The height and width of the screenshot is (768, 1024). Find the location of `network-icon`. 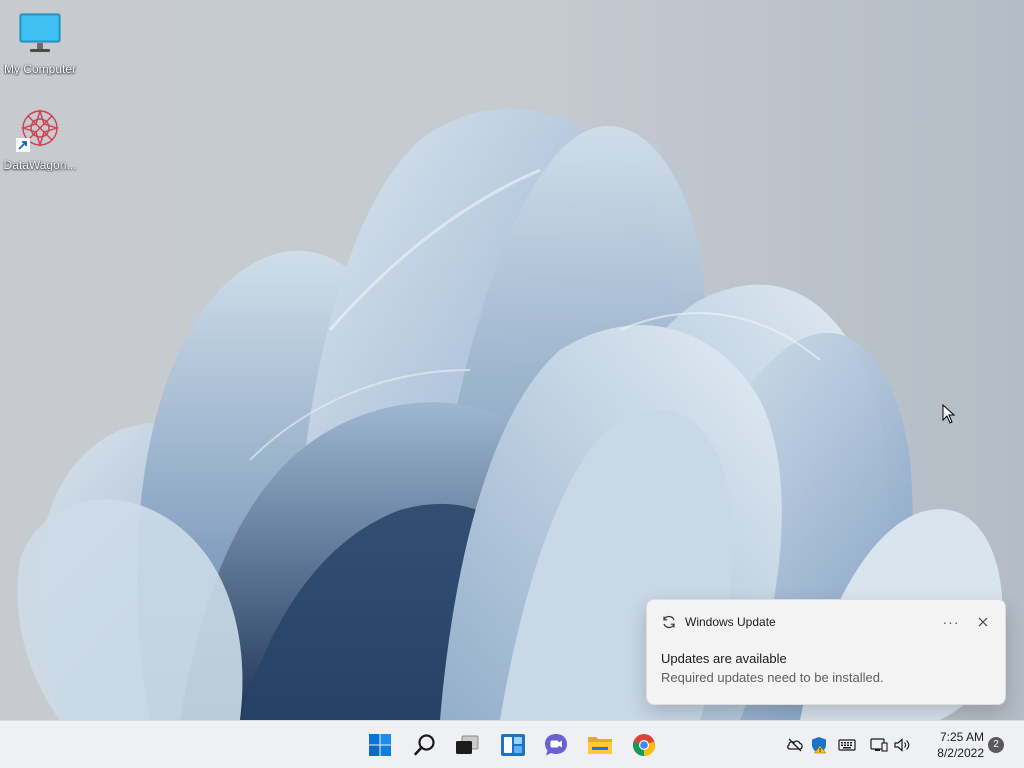

network-icon is located at coordinates (879, 745).